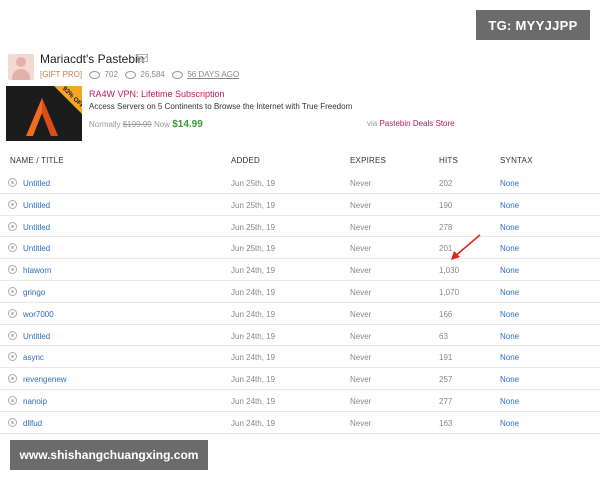 The width and height of the screenshot is (600, 480). Describe the element at coordinates (61, 74) in the screenshot. I see `gift-pro-badge: [GIFT PRO]` at that location.